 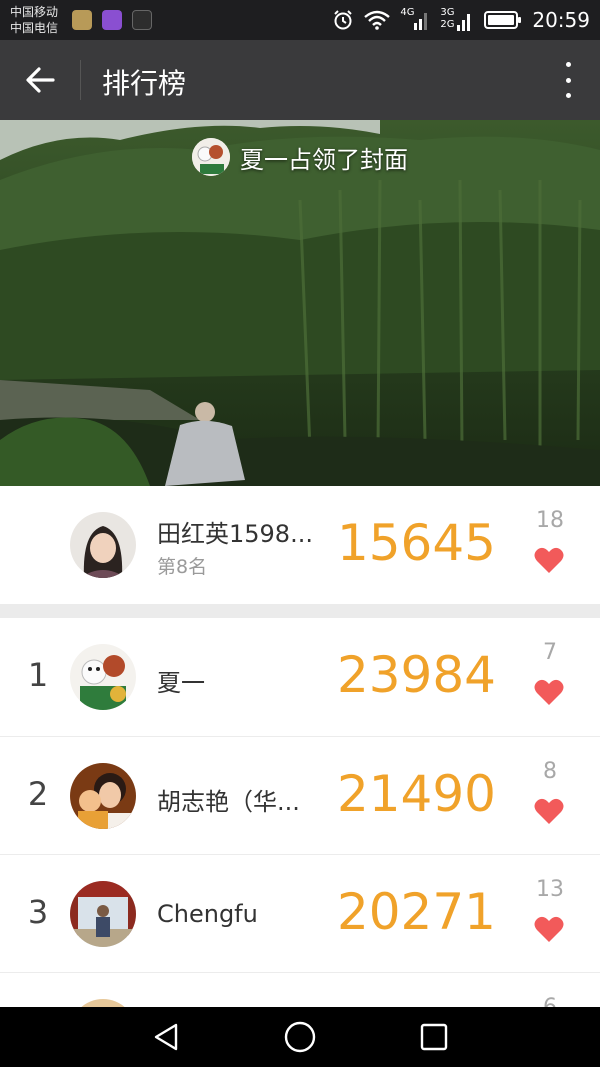 What do you see at coordinates (503, 20) in the screenshot?
I see `battery-icon` at bounding box center [503, 20].